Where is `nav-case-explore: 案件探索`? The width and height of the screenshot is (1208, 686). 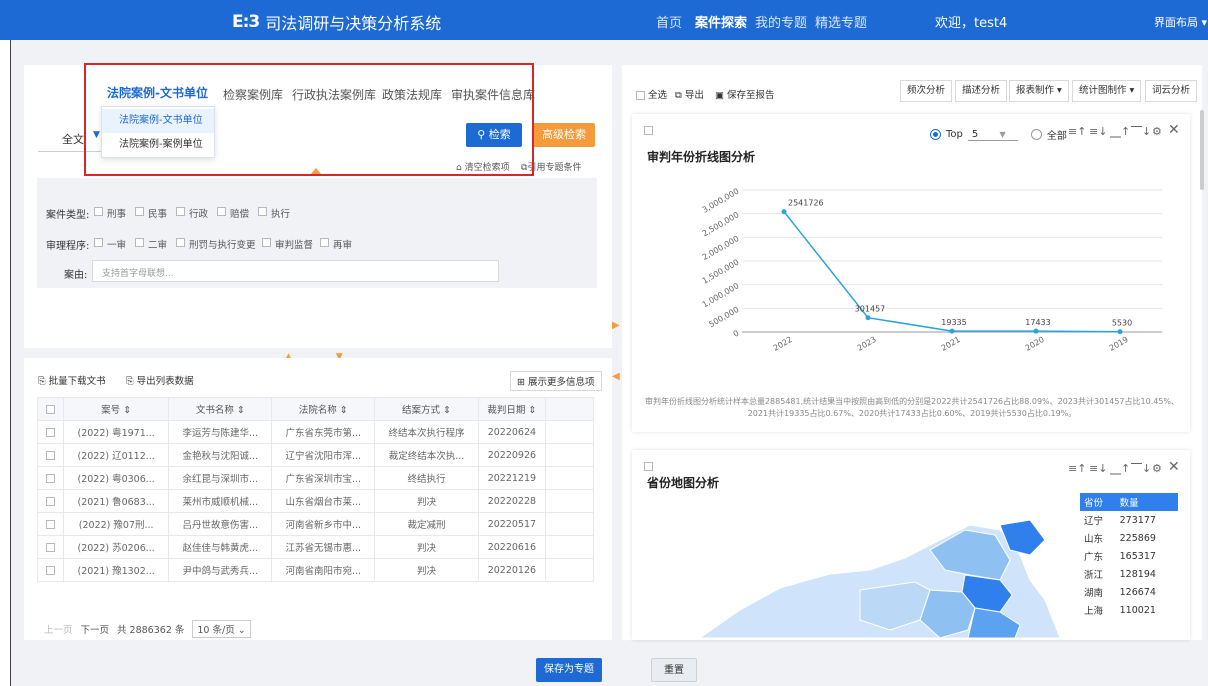
nav-case-explore: 案件探索 is located at coordinates (721, 21).